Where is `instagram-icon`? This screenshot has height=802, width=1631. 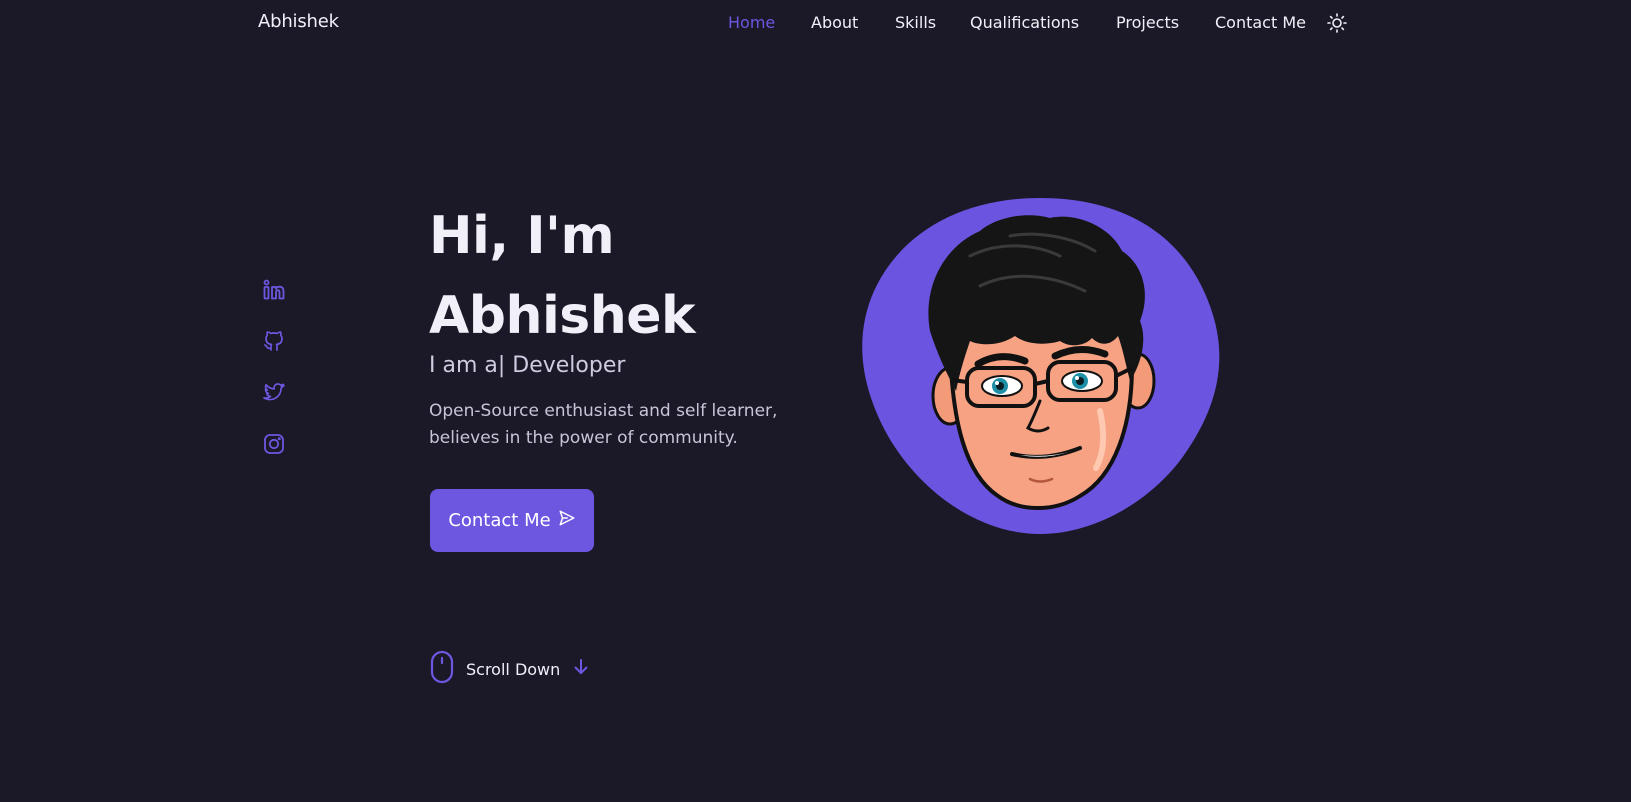 instagram-icon is located at coordinates (274, 444).